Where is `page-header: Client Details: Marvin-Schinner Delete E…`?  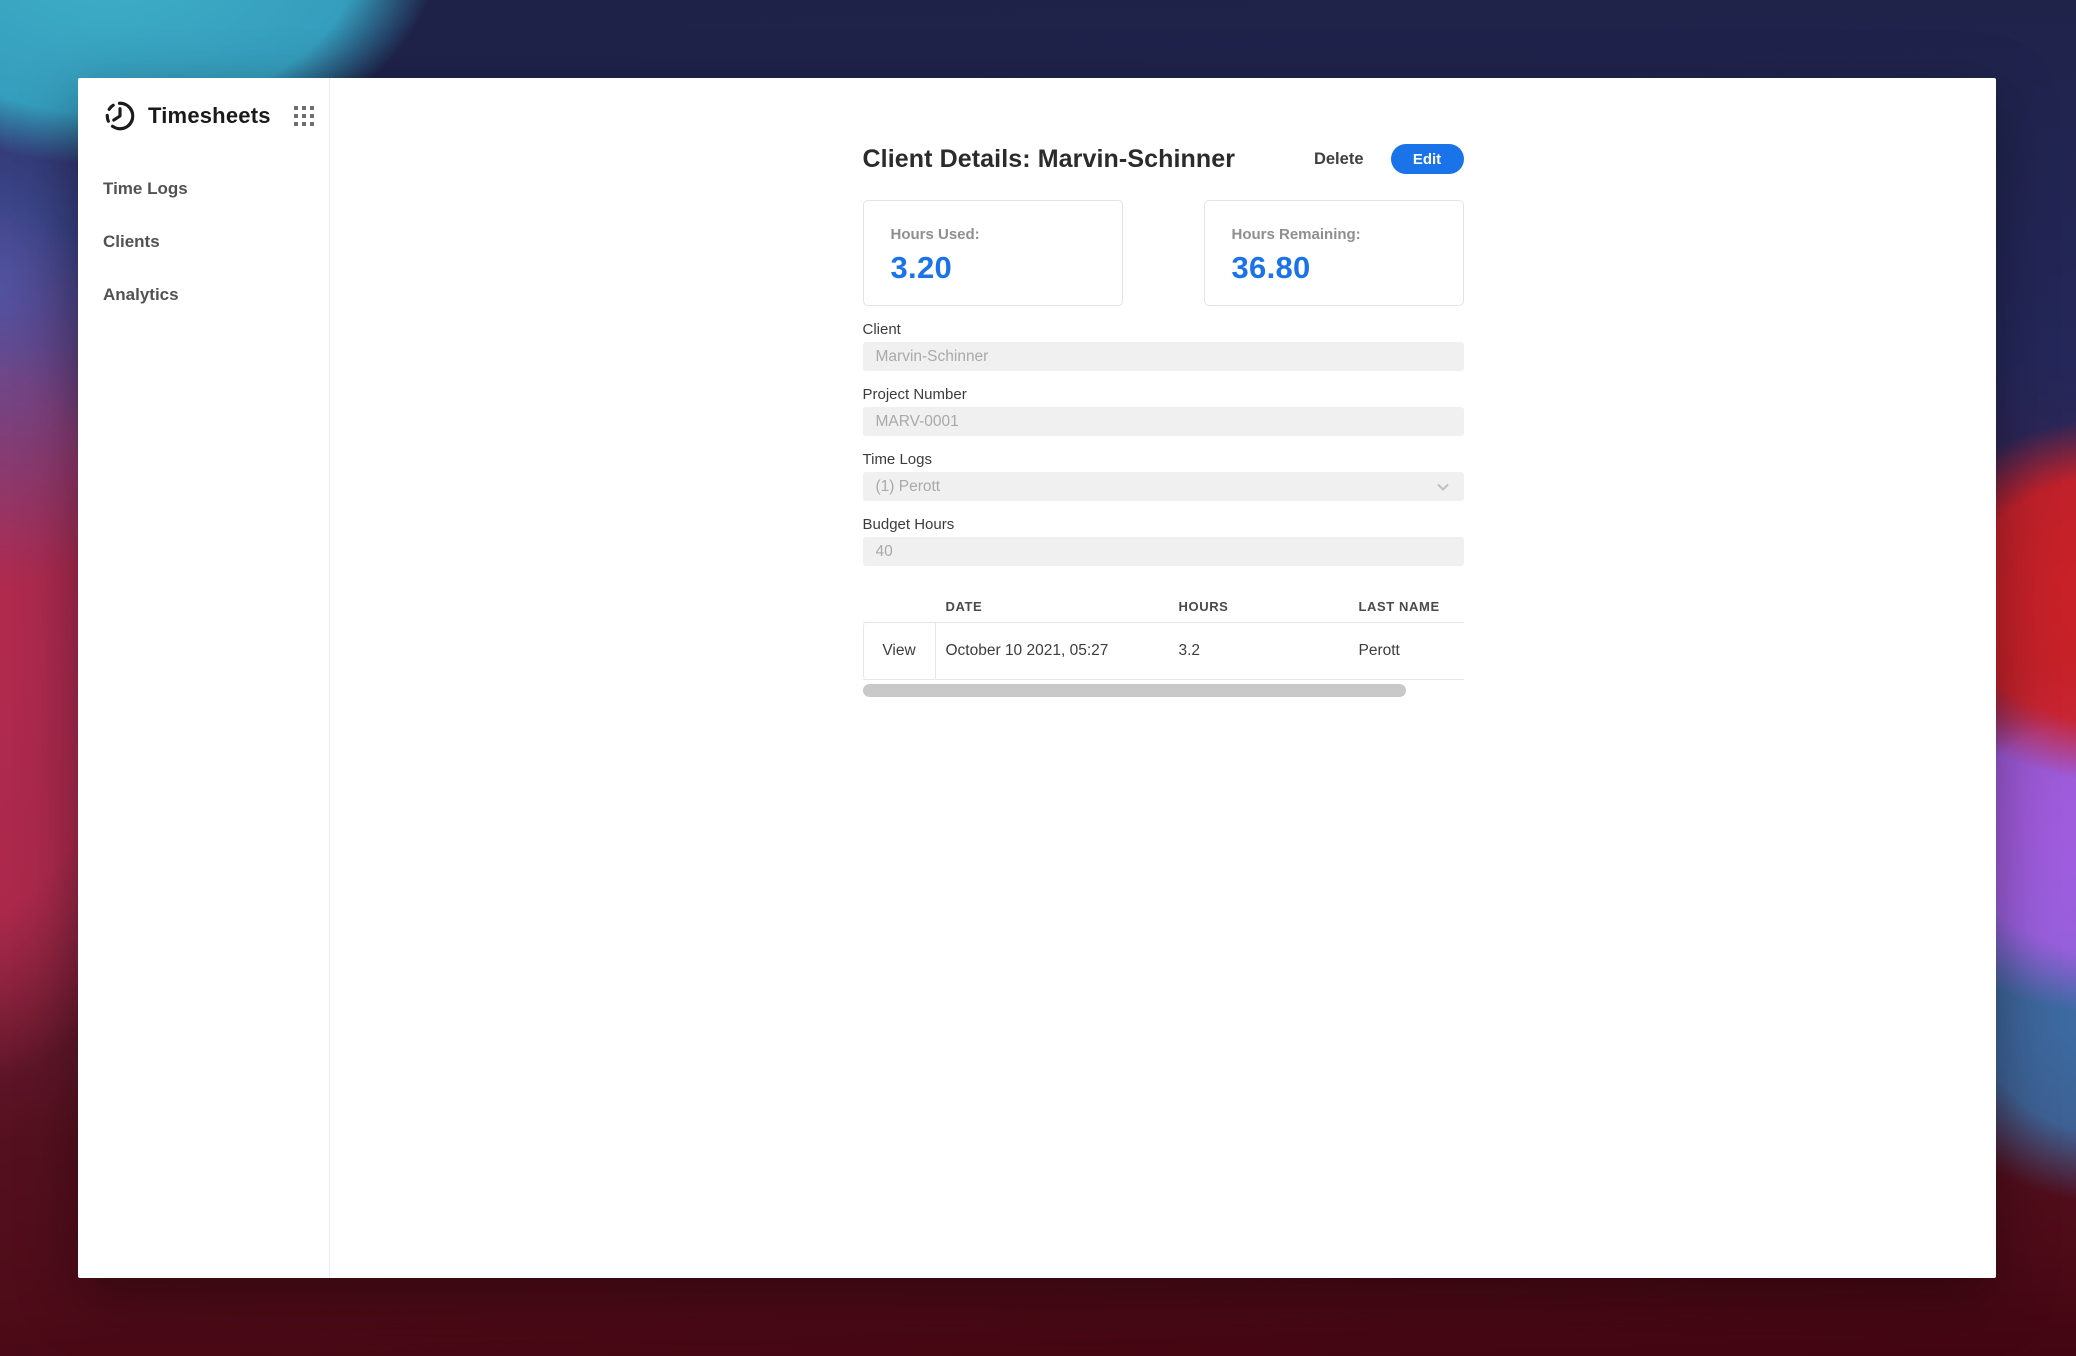
page-header: Client Details: Marvin-Schinner Delete E… is located at coordinates (1163, 159).